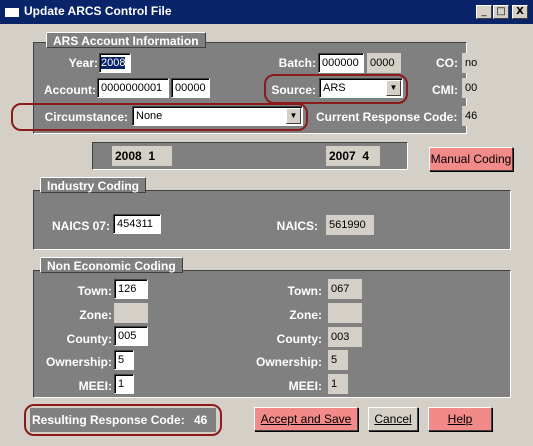 This screenshot has width=533, height=446. What do you see at coordinates (95, 386) in the screenshot?
I see `meei-label: MEEI:` at bounding box center [95, 386].